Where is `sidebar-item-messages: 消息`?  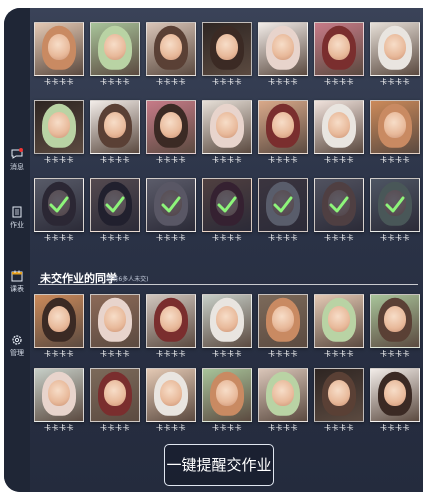 sidebar-item-messages: 消息 is located at coordinates (17, 160).